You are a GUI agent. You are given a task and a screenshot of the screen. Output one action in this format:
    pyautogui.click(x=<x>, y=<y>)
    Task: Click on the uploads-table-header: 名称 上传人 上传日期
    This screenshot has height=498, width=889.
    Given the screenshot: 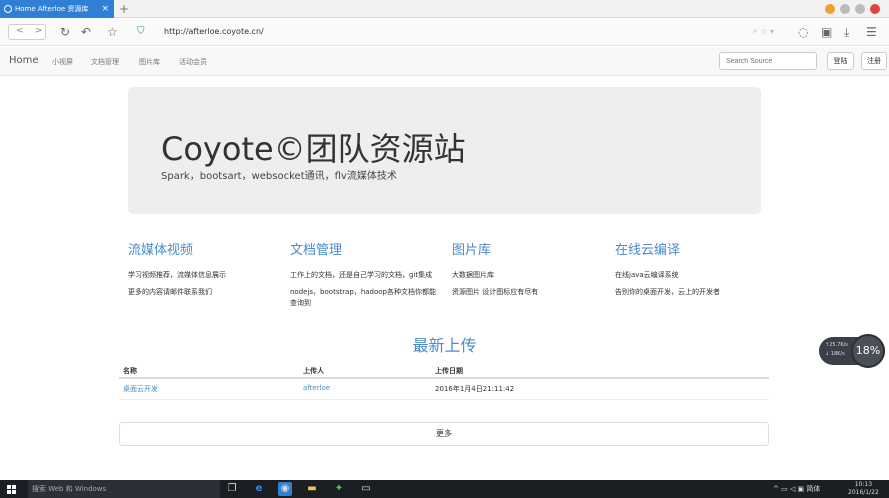 What is the action you would take?
    pyautogui.click(x=444, y=370)
    